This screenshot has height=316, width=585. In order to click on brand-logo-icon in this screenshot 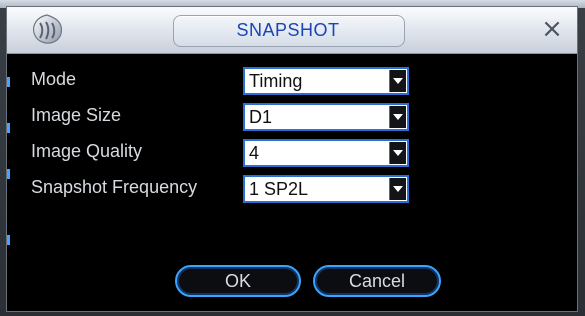, I will do `click(47, 30)`.